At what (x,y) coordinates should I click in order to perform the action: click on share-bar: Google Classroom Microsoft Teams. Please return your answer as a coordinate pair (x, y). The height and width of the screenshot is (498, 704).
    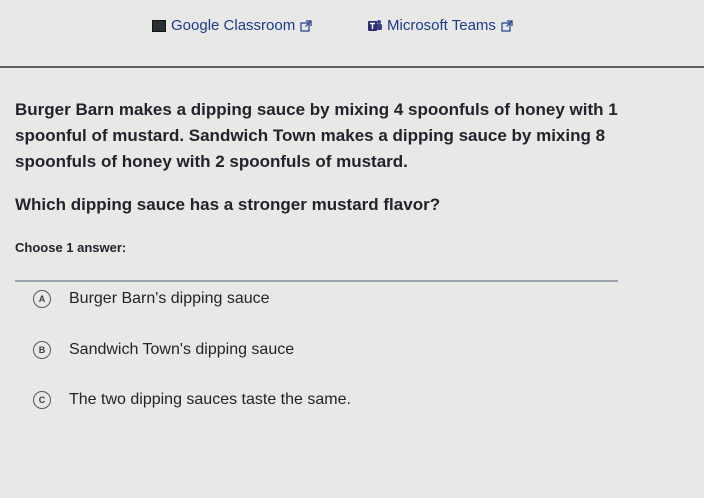
    Looking at the image, I should click on (352, 32).